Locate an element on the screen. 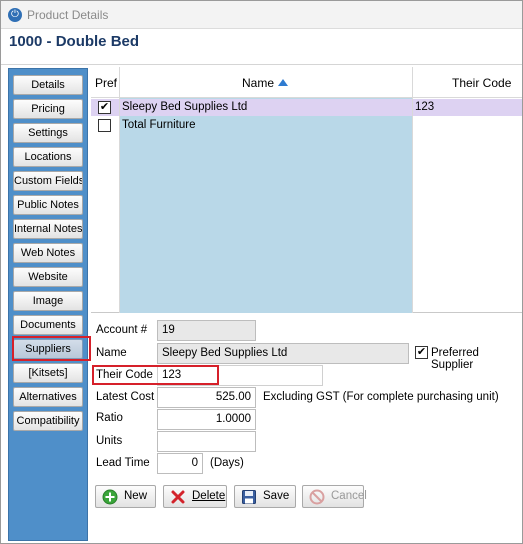 The image size is (523, 544). delete-button: Delete is located at coordinates (195, 496).